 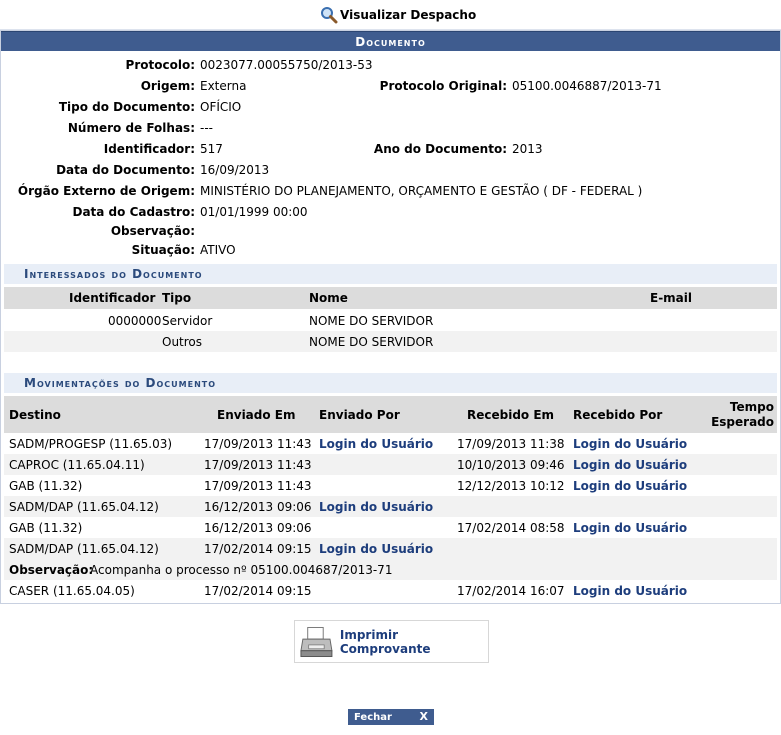 I want to click on origem-label: Origem:, so click(x=167, y=86).